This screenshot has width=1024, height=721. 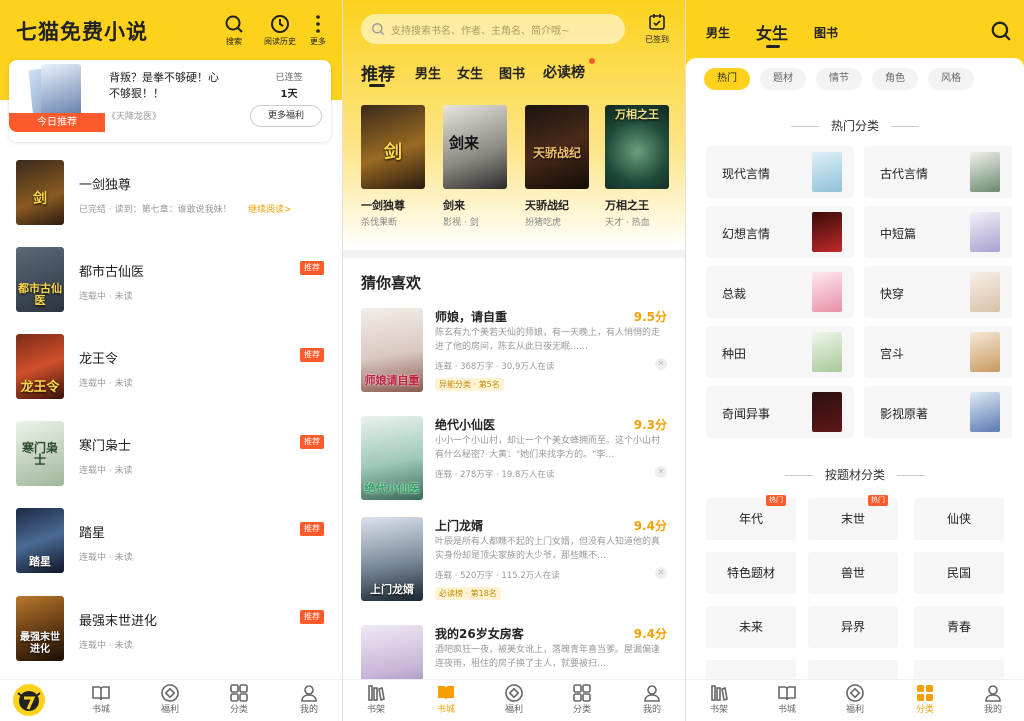 I want to click on shelf-item: 踏星 踏星 连载中 · 未读 推荐, so click(x=171, y=543).